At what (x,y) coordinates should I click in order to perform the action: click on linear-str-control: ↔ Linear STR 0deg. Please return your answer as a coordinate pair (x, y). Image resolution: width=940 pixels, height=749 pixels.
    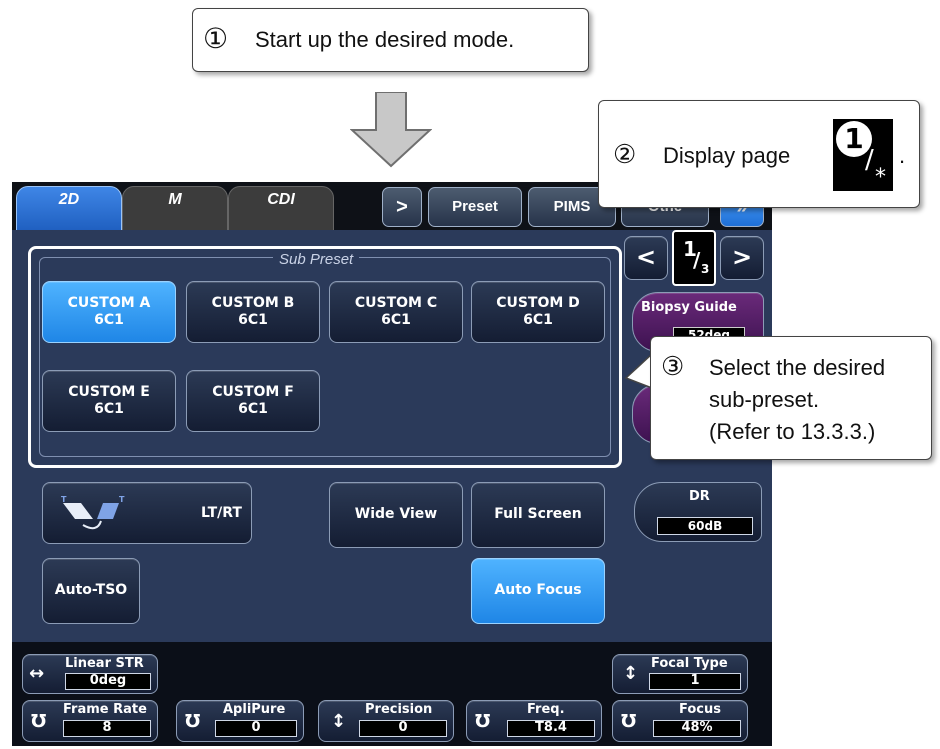
    Looking at the image, I should click on (90, 674).